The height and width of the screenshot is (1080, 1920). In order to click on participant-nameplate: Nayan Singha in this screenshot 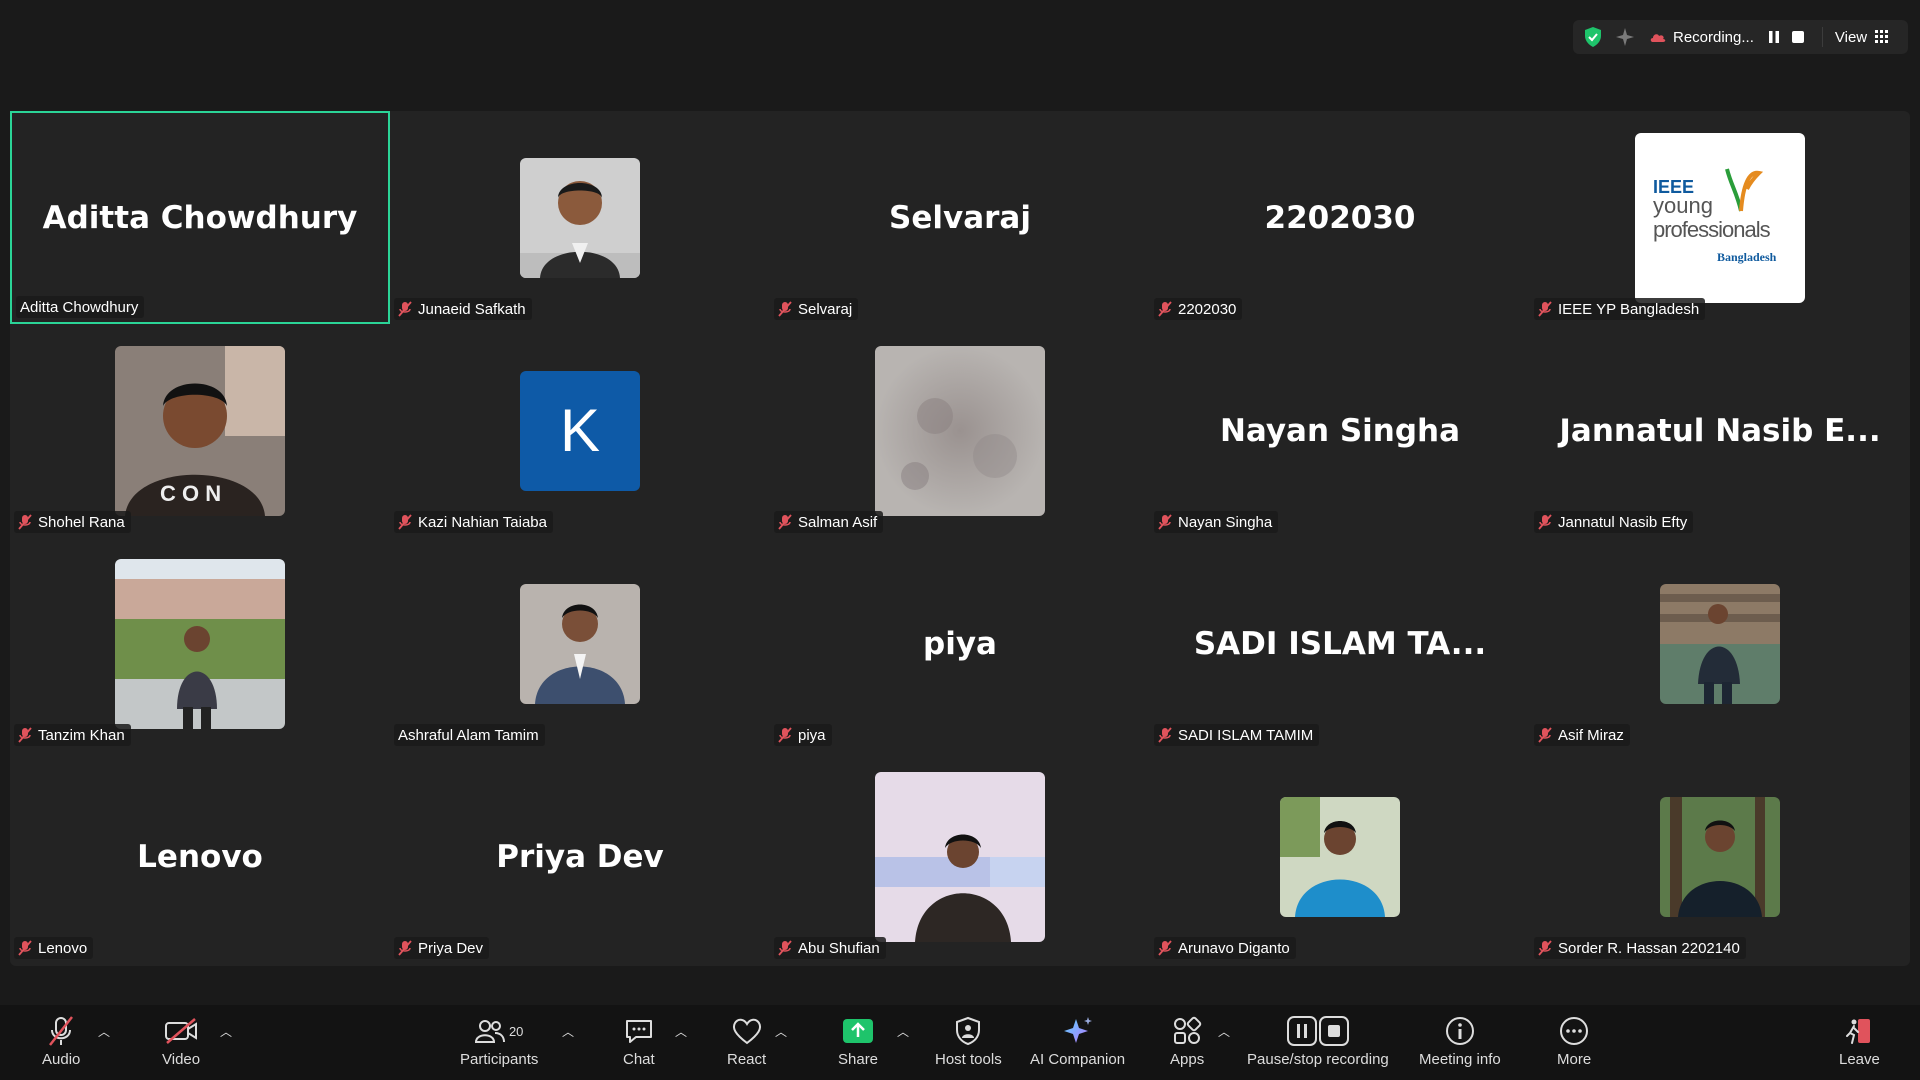, I will do `click(1216, 522)`.